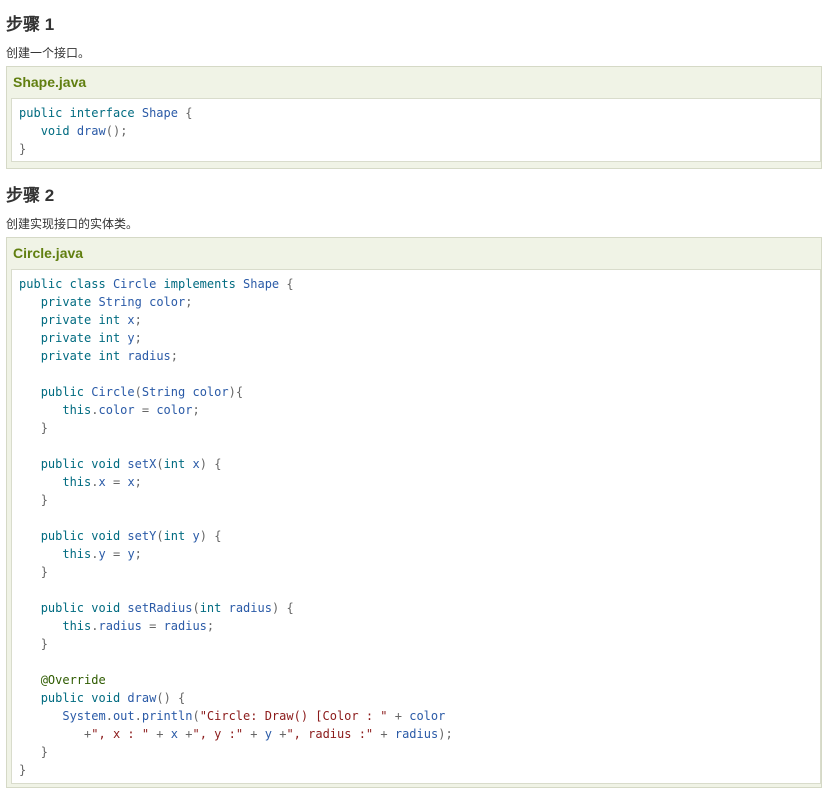 This screenshot has height=789, width=822. I want to click on shape-java-title: Shape.java, so click(50, 82).